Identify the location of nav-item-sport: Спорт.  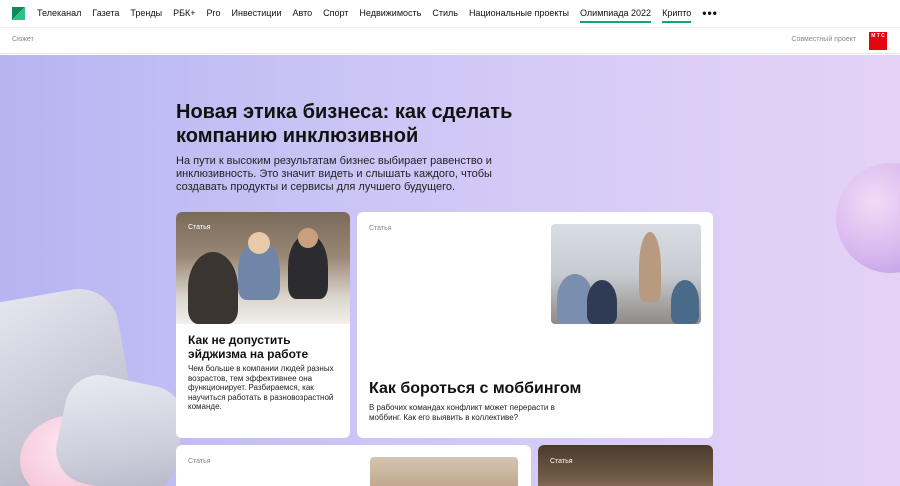
(335, 13).